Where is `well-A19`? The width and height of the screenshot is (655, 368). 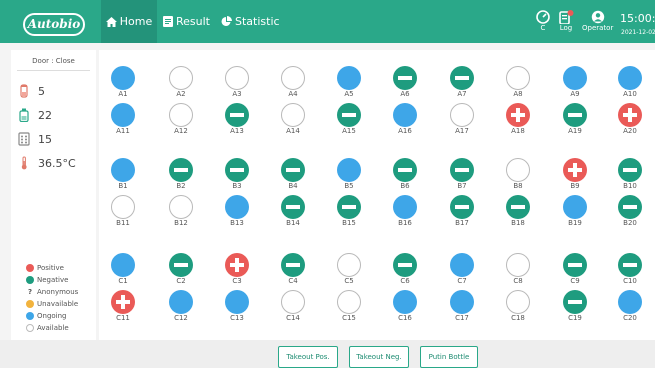
well-A19 is located at coordinates (575, 115).